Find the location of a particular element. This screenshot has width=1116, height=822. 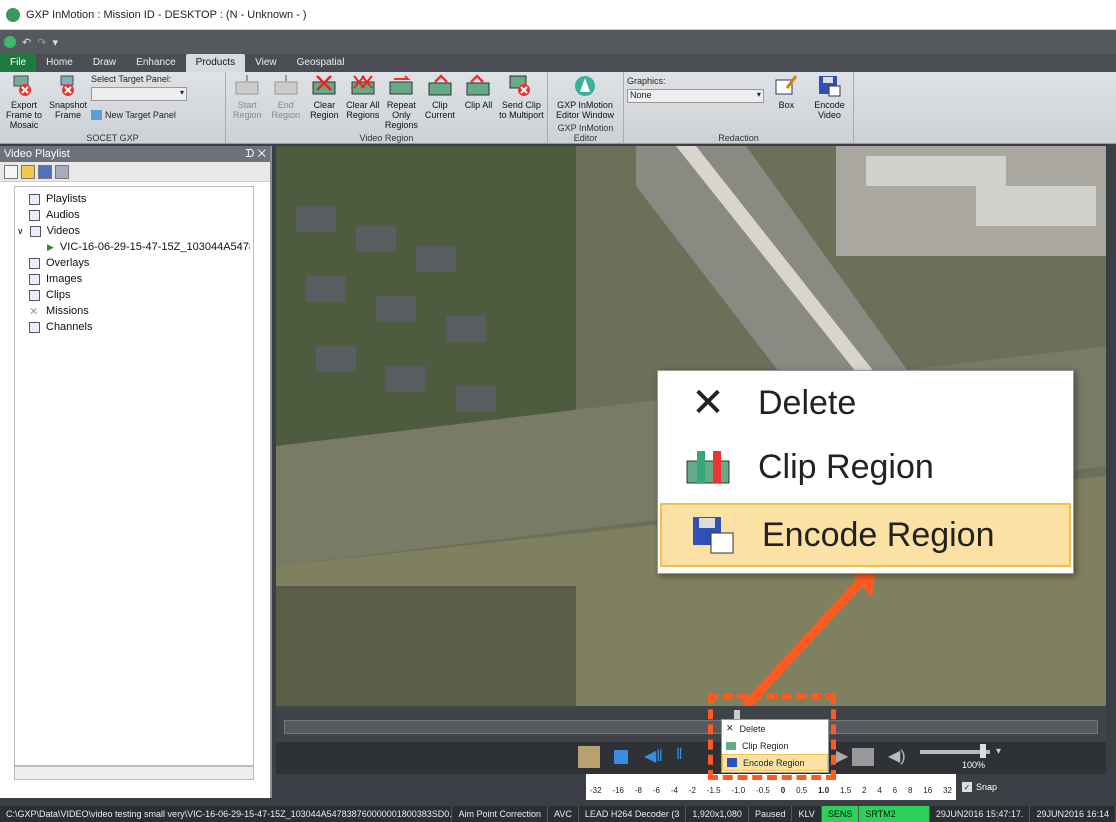

clip-current-button: Clip Current is located at coordinates (440, 102).